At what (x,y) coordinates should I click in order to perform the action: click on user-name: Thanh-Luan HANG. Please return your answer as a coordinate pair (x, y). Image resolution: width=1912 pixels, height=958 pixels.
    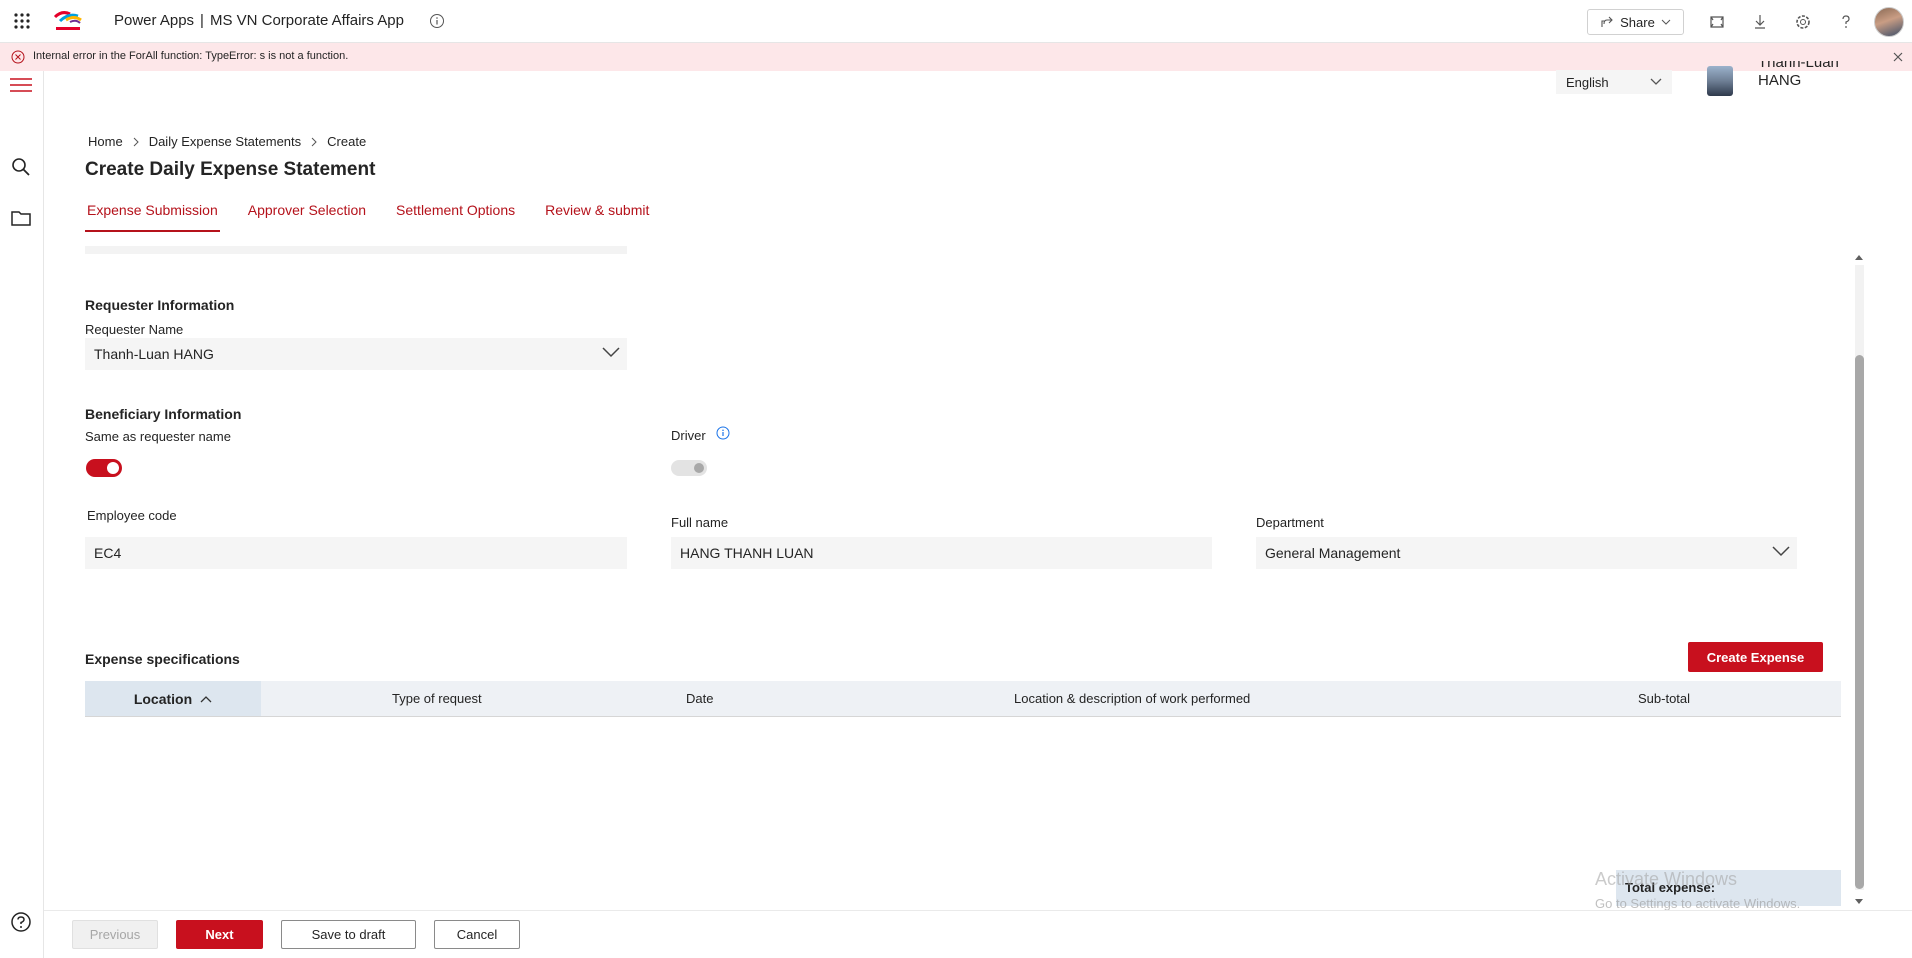
    Looking at the image, I should click on (1798, 75).